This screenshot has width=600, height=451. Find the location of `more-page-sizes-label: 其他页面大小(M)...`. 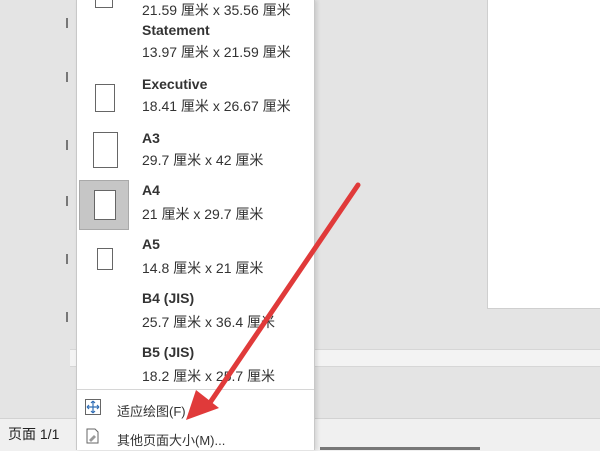

more-page-sizes-label: 其他页面大小(M)... is located at coordinates (171, 440).